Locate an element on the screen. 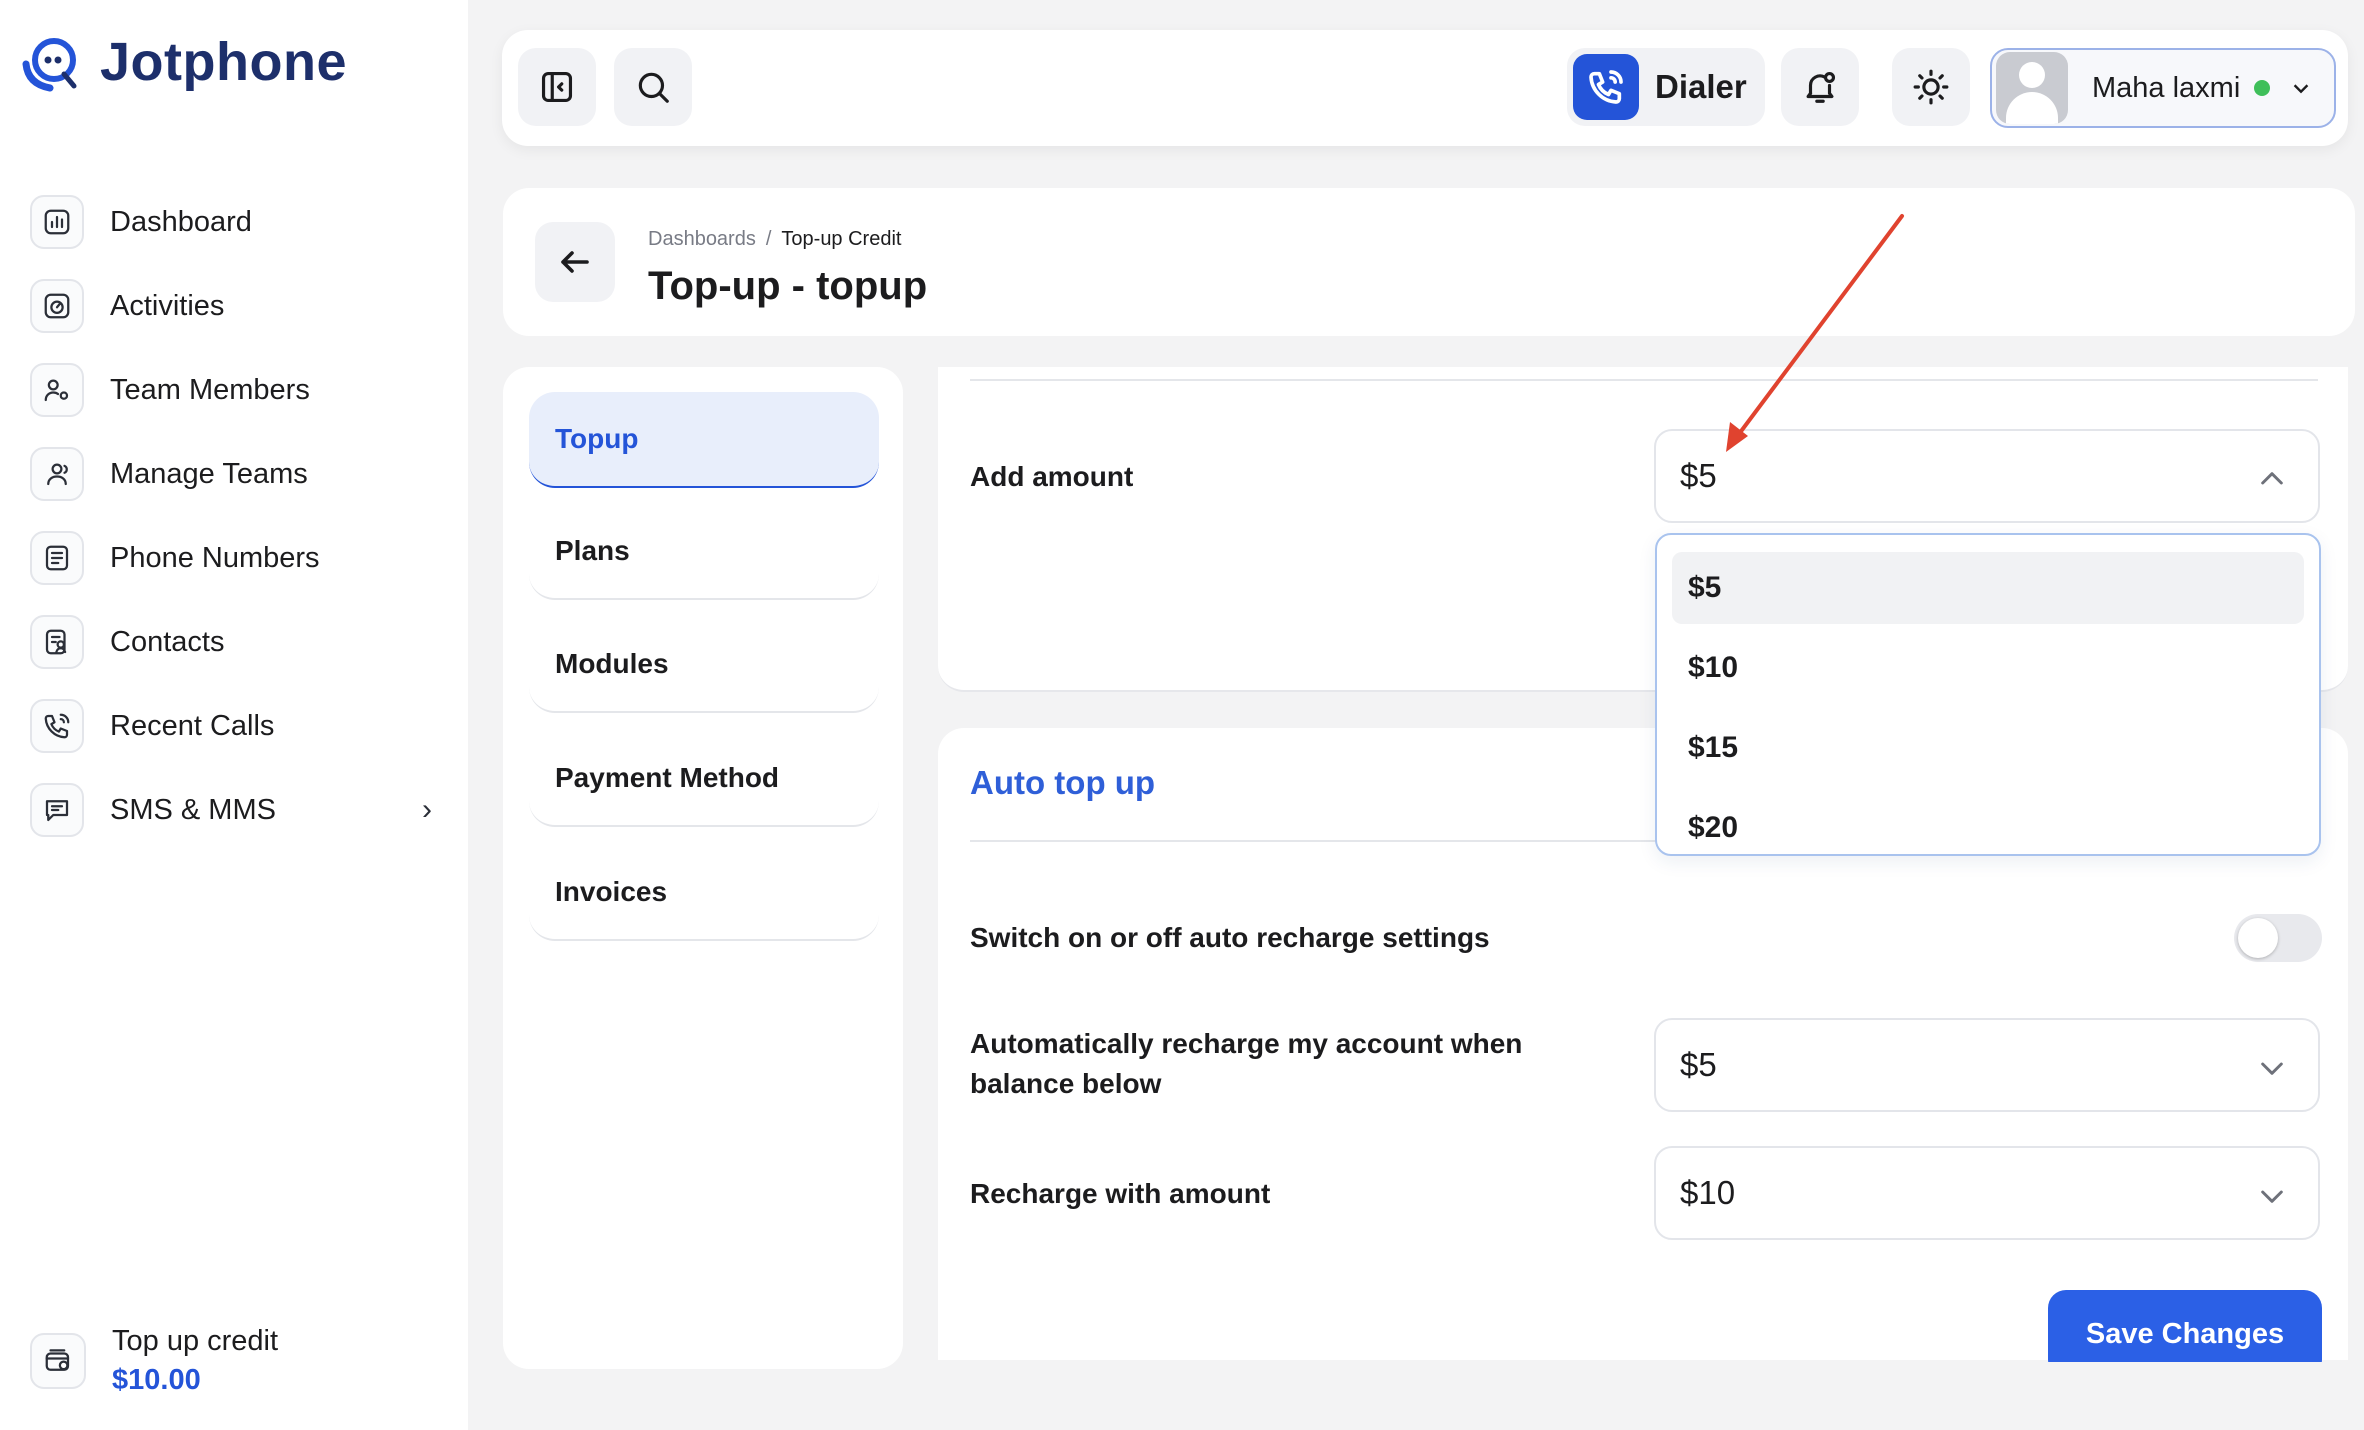 The height and width of the screenshot is (1430, 2364). recharge-amount-label: Recharge with amount is located at coordinates (1120, 1193).